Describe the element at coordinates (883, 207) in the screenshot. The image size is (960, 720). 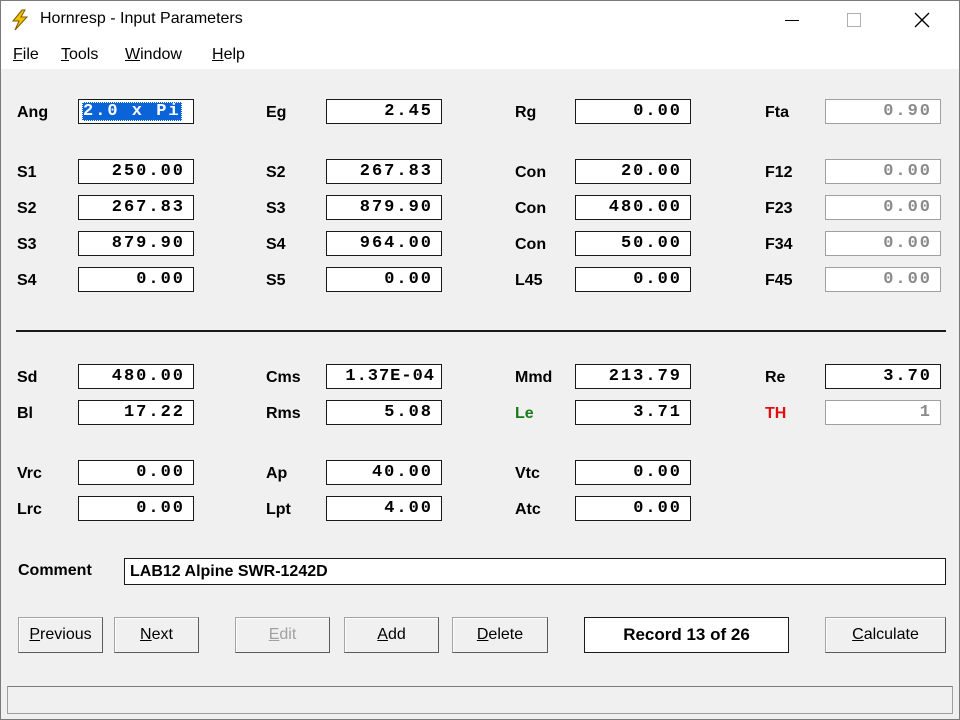
I see `f23-field: 0.00` at that location.